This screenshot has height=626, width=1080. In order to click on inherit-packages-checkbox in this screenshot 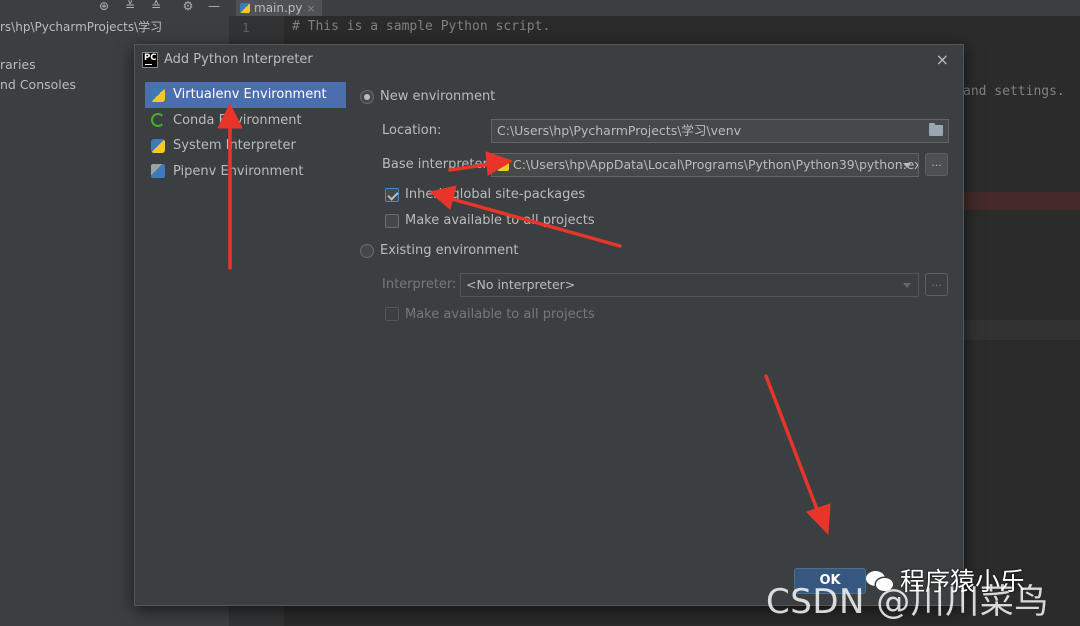, I will do `click(392, 195)`.